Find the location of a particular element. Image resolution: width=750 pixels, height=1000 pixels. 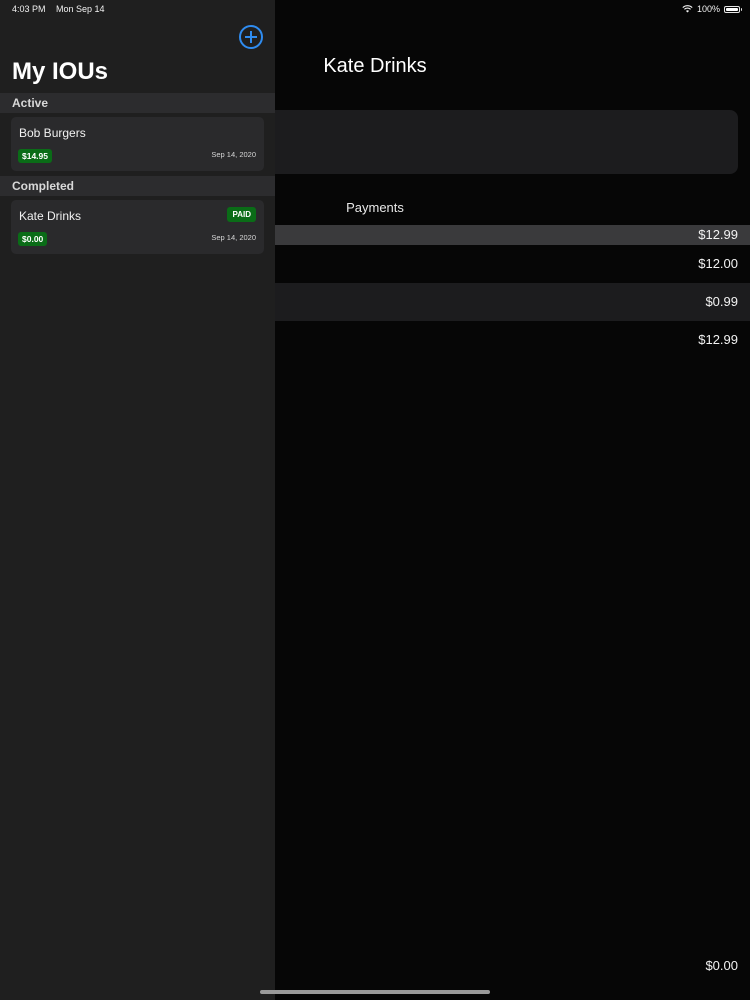

iou-name: Kate Drinks is located at coordinates (50, 216).